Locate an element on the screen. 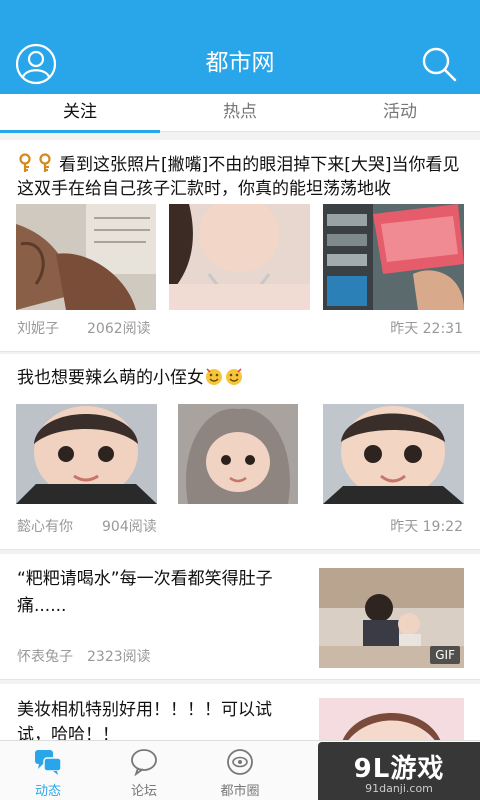 Image resolution: width=480 pixels, height=800 pixels. watermark-sub: 91danji.com is located at coordinates (399, 788).